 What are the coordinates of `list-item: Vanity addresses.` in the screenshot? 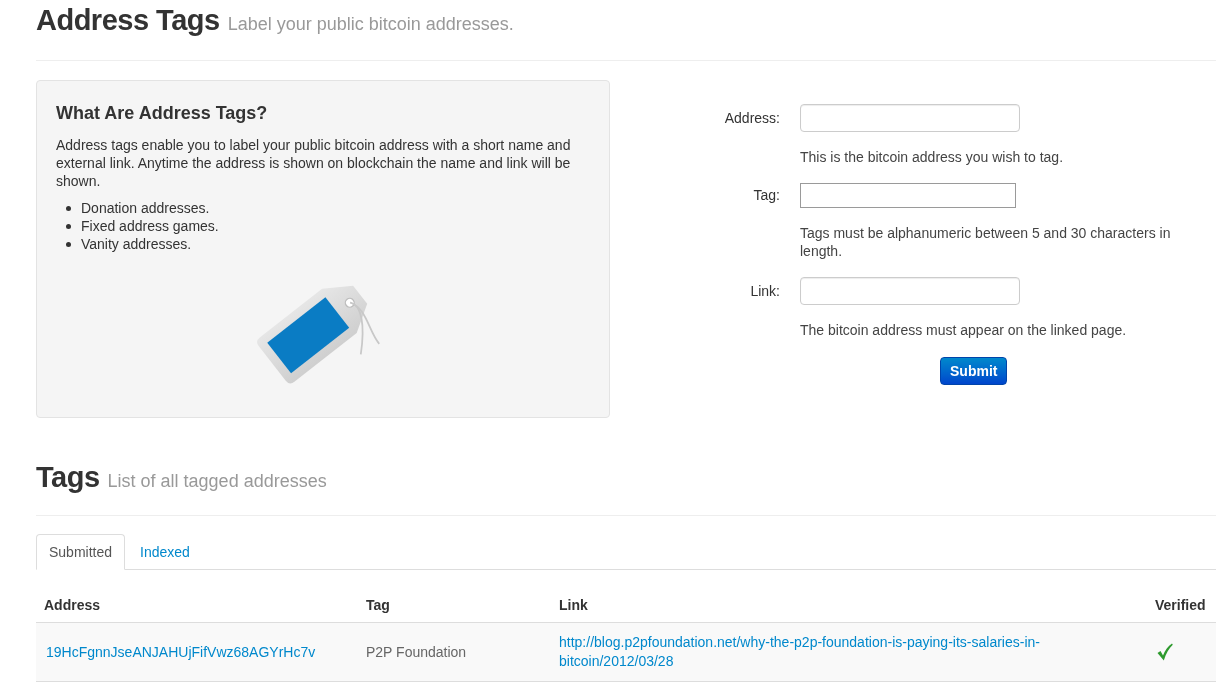 It's located at (136, 244).